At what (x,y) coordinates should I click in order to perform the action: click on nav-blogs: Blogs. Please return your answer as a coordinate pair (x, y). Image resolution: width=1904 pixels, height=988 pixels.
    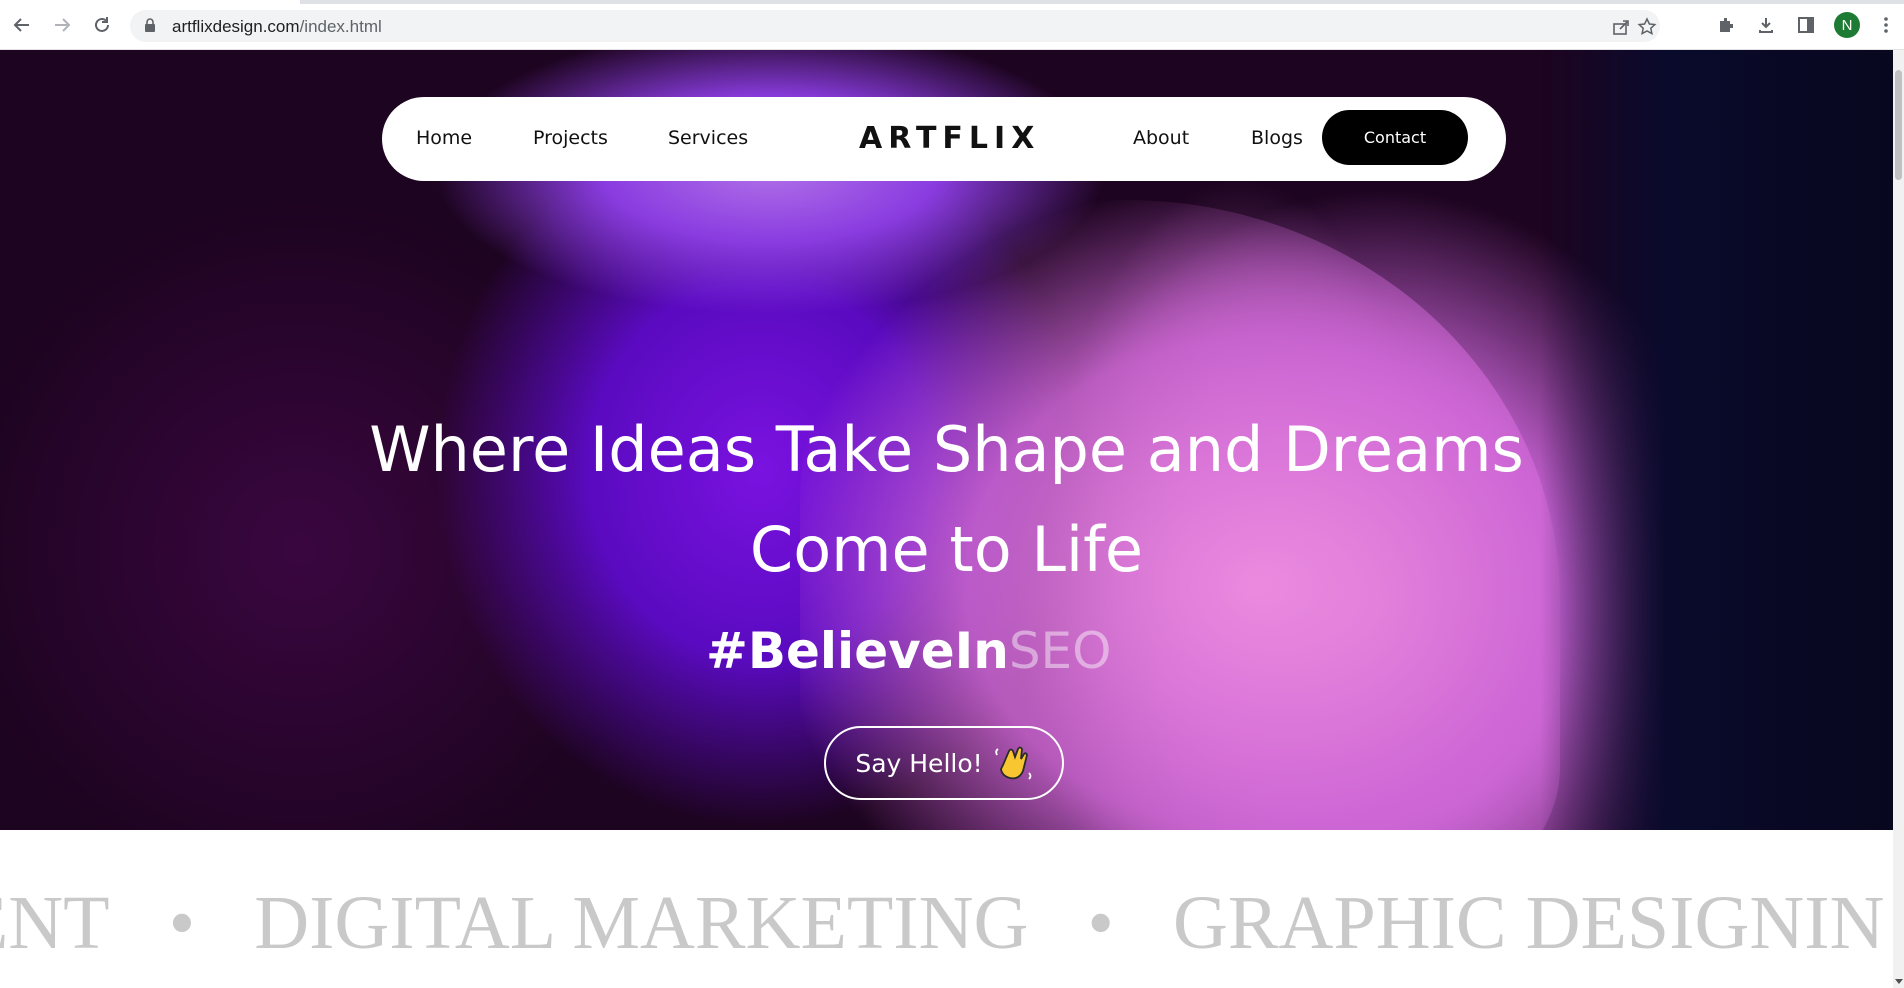
    Looking at the image, I should click on (1277, 138).